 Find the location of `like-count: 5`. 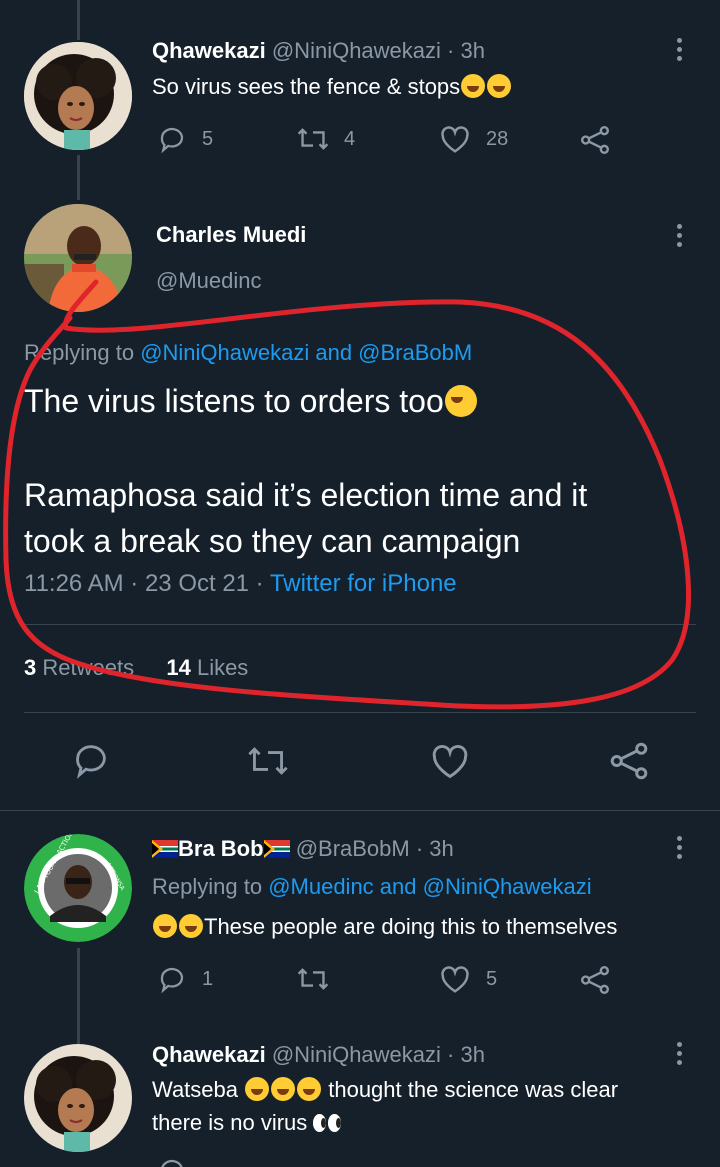

like-count: 5 is located at coordinates (492, 978).